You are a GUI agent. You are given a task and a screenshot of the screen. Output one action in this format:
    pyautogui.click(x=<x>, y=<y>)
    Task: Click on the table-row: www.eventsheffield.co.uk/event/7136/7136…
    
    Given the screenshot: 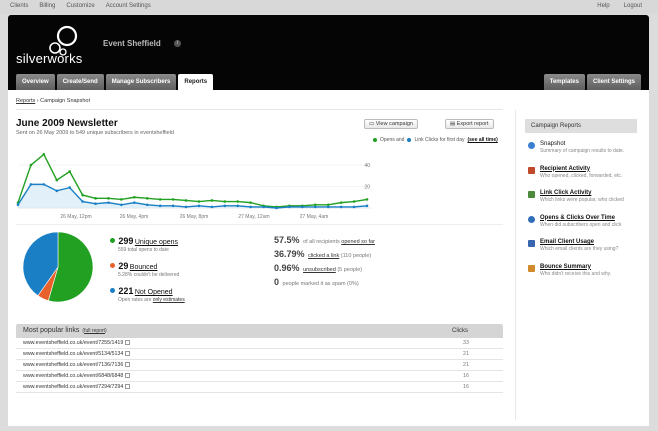 What is the action you would take?
    pyautogui.click(x=259, y=365)
    